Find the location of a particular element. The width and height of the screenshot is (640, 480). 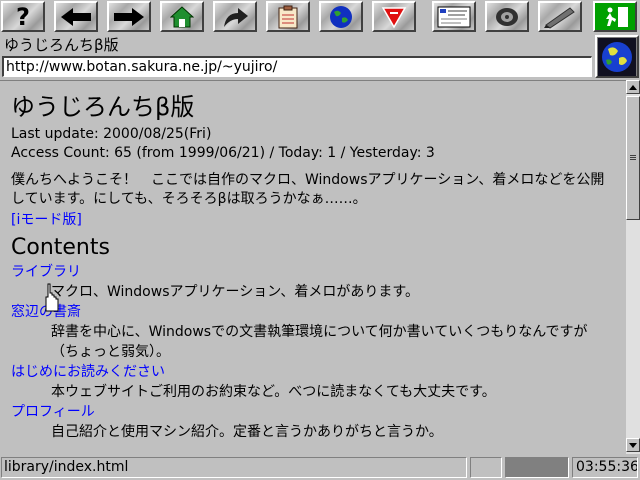

site-globe-button is located at coordinates (617, 56).